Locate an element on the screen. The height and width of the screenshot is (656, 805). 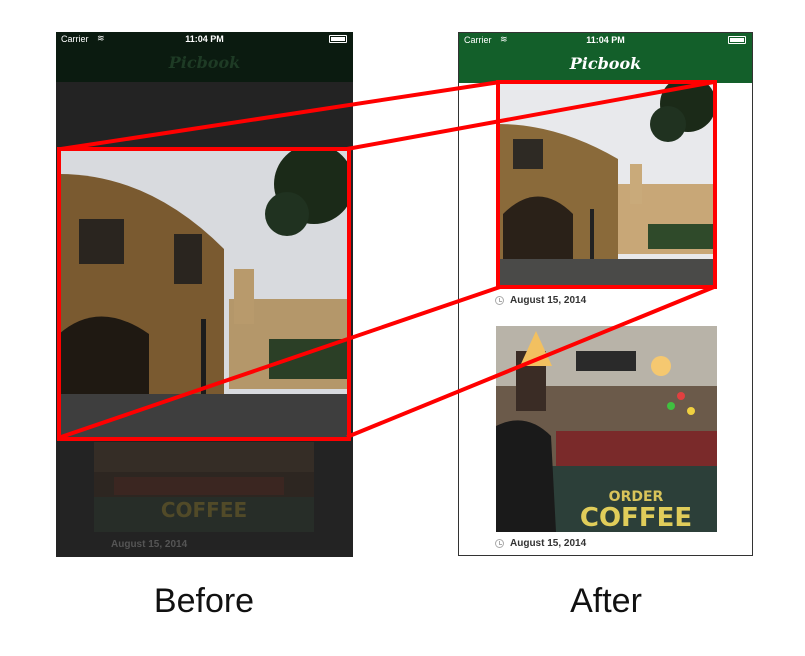
after-caption: After is located at coordinates (606, 601).